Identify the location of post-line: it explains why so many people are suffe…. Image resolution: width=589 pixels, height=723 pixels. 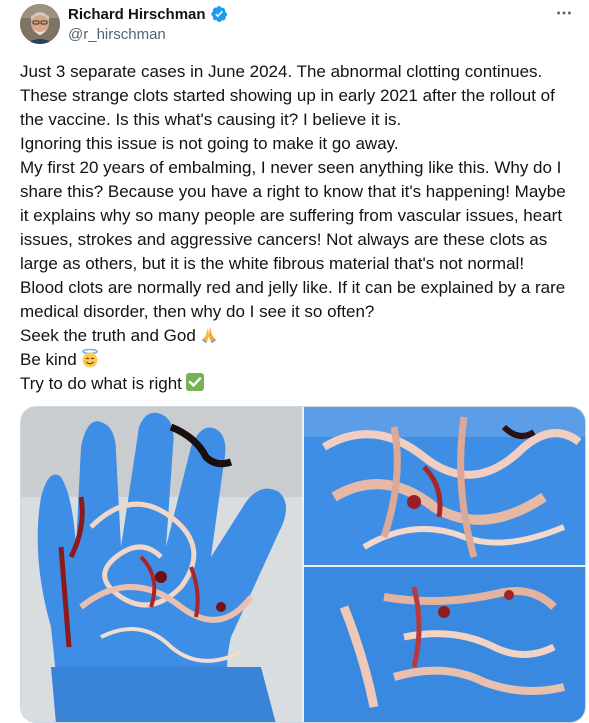
(291, 215).